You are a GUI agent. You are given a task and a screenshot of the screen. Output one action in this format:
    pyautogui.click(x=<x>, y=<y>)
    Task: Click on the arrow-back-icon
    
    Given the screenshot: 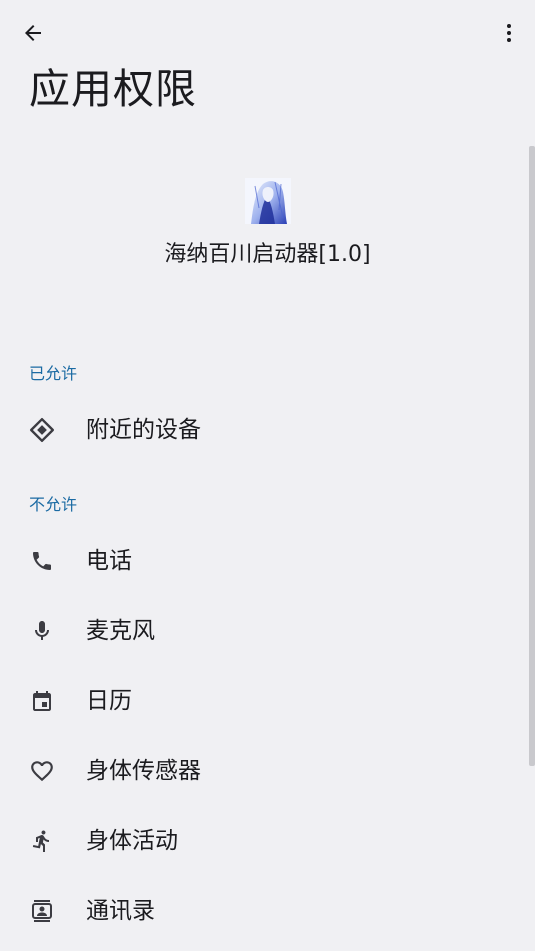 What is the action you would take?
    pyautogui.click(x=33, y=33)
    